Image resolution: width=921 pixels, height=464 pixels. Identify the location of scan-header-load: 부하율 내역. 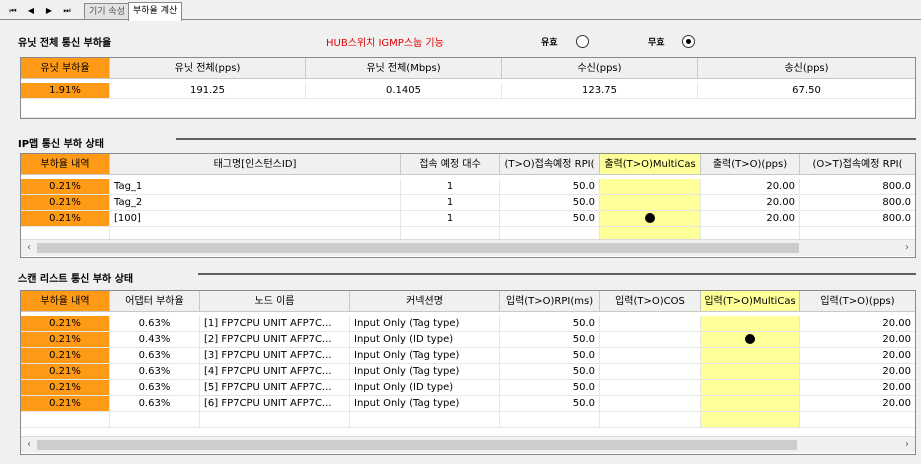
(65, 301).